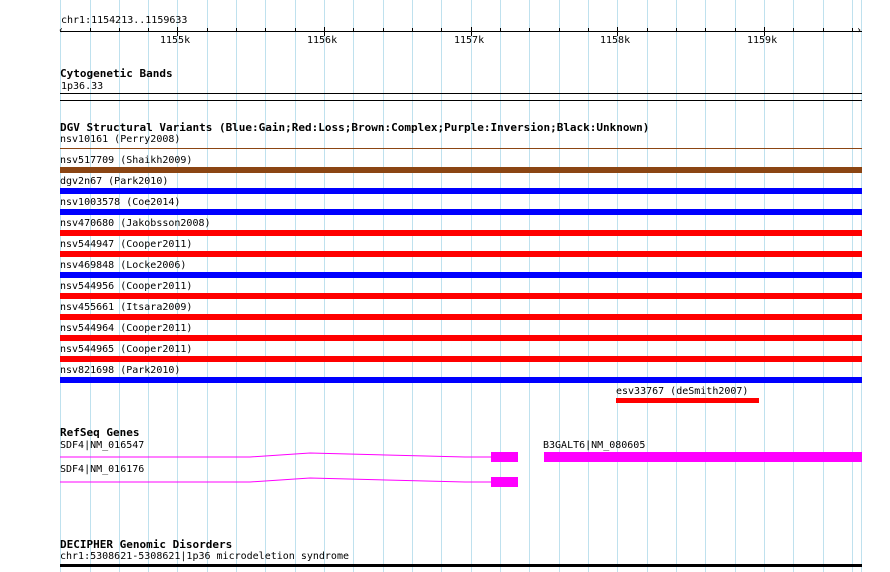 The width and height of the screenshot is (890, 572). I want to click on gene-b3galt6, so click(703, 457).